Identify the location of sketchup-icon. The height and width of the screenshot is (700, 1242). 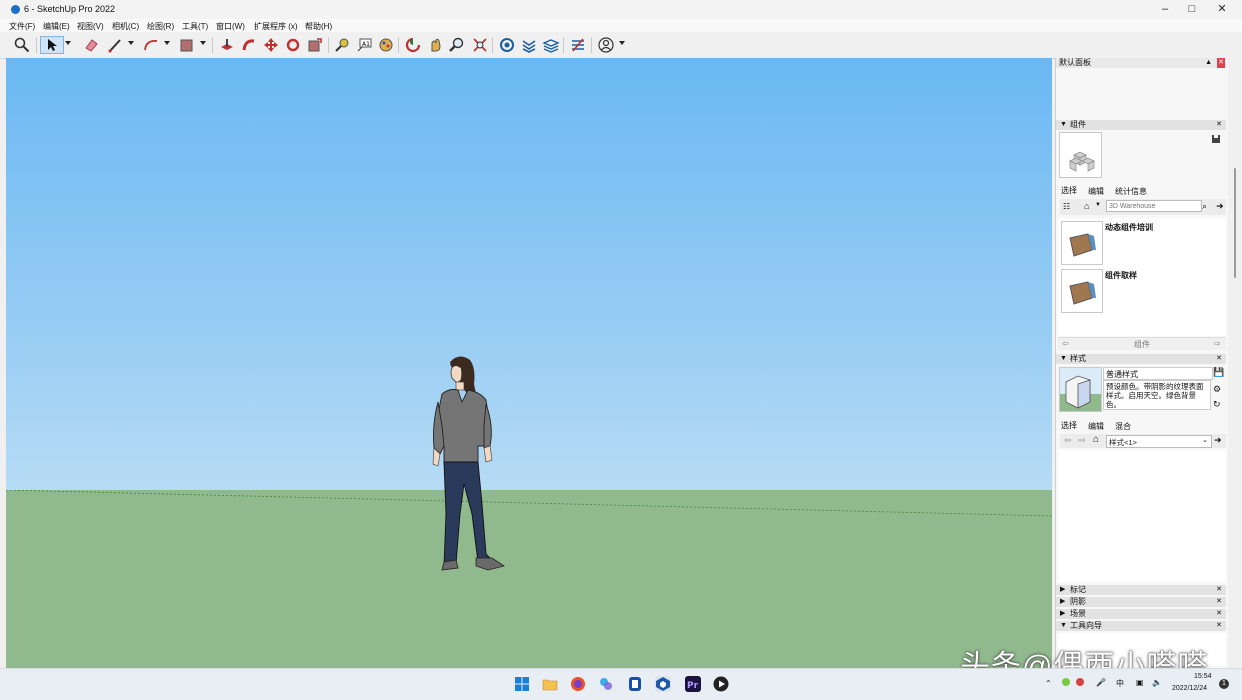
(663, 684).